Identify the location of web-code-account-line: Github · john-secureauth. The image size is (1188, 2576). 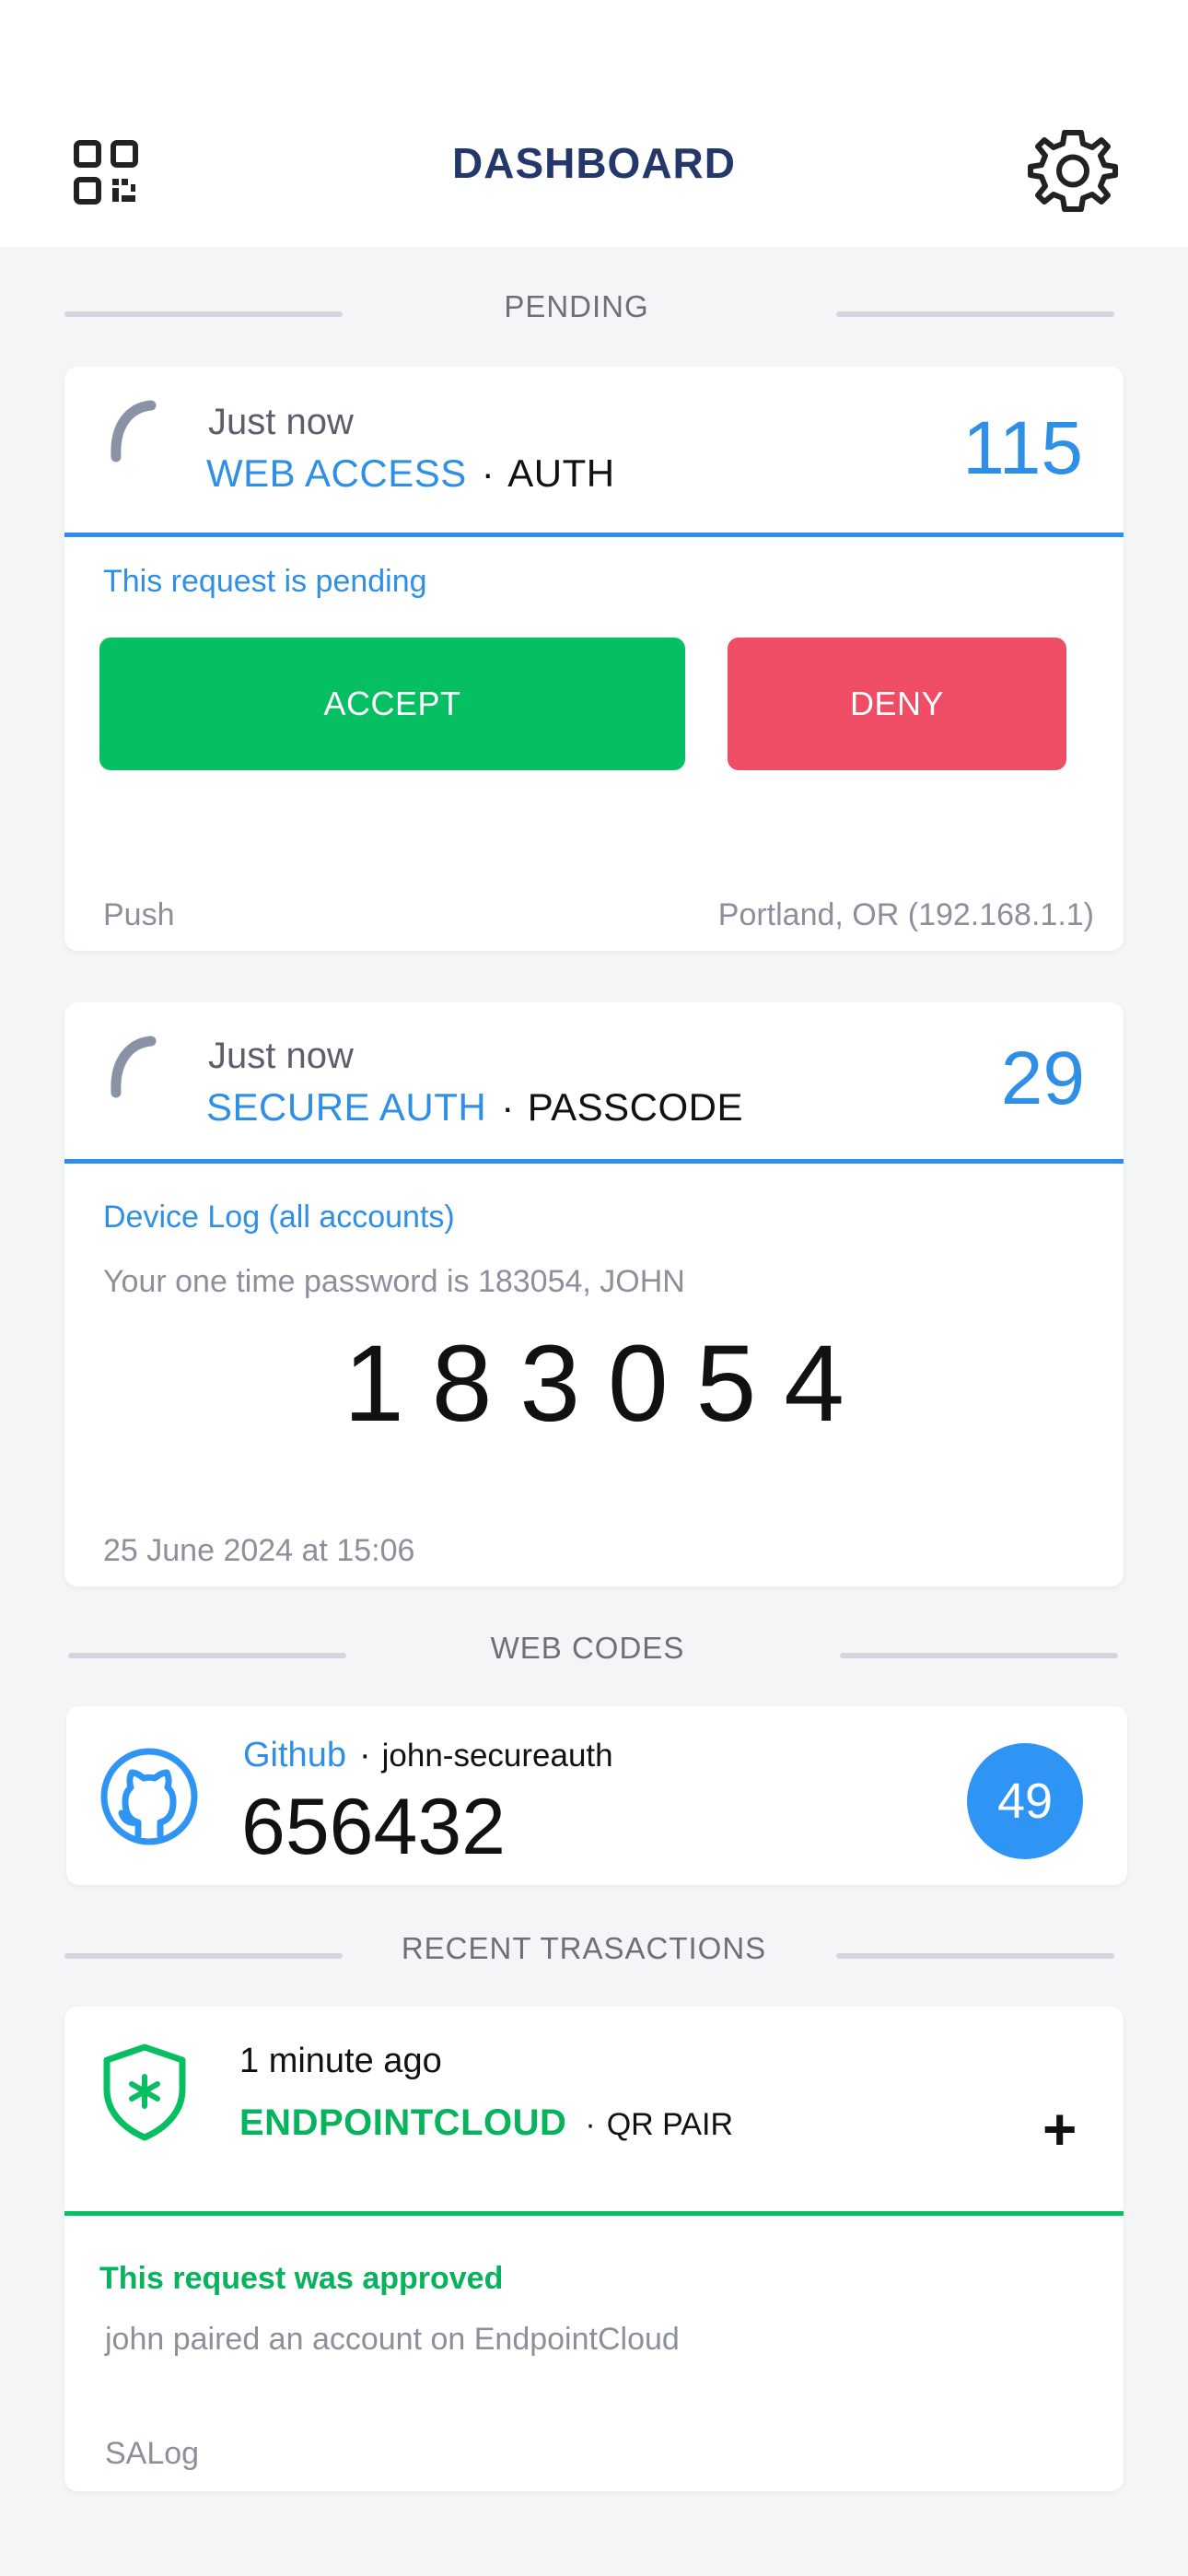
(428, 1755).